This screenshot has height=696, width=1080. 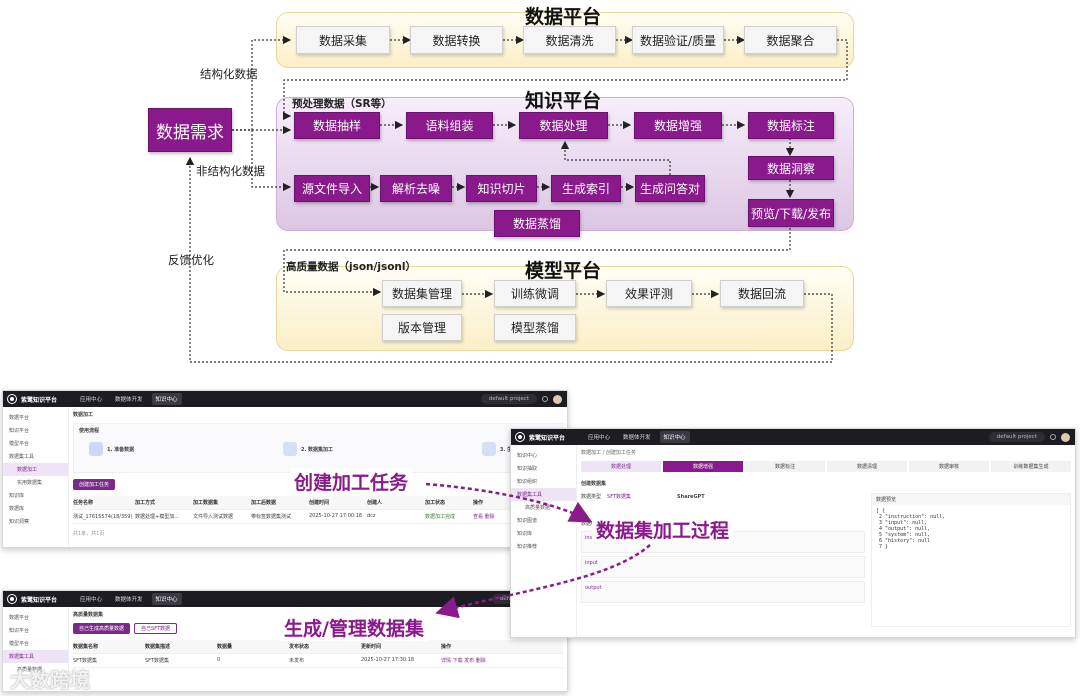 What do you see at coordinates (156, 628) in the screenshot?
I see `tab-sft-dataset: 自己SFT数据` at bounding box center [156, 628].